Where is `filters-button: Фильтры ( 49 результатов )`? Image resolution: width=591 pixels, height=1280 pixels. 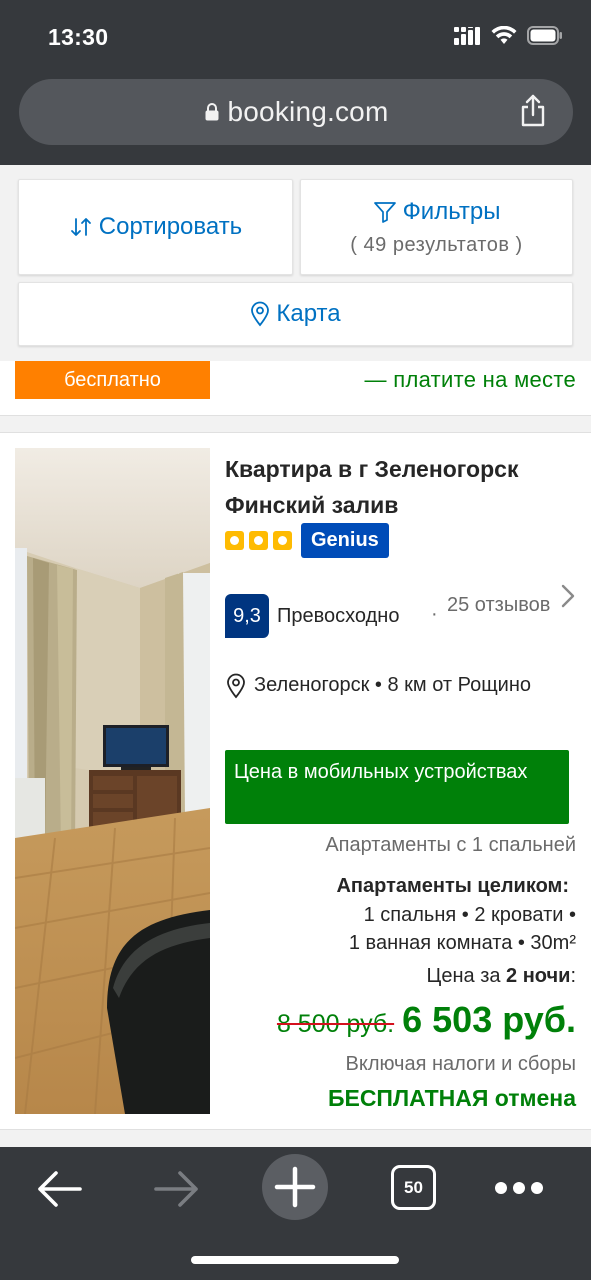
filters-button: Фильтры ( 49 результатов ) is located at coordinates (436, 227).